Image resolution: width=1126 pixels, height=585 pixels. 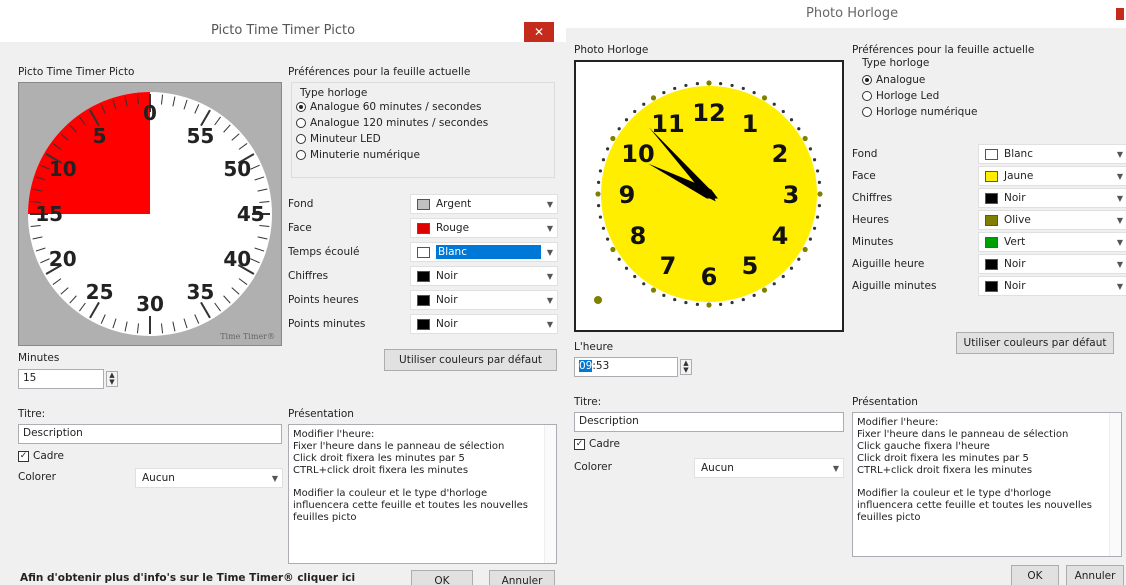 I want to click on clock-type-option: Analogue 60 minutes / secondes, so click(x=389, y=107).